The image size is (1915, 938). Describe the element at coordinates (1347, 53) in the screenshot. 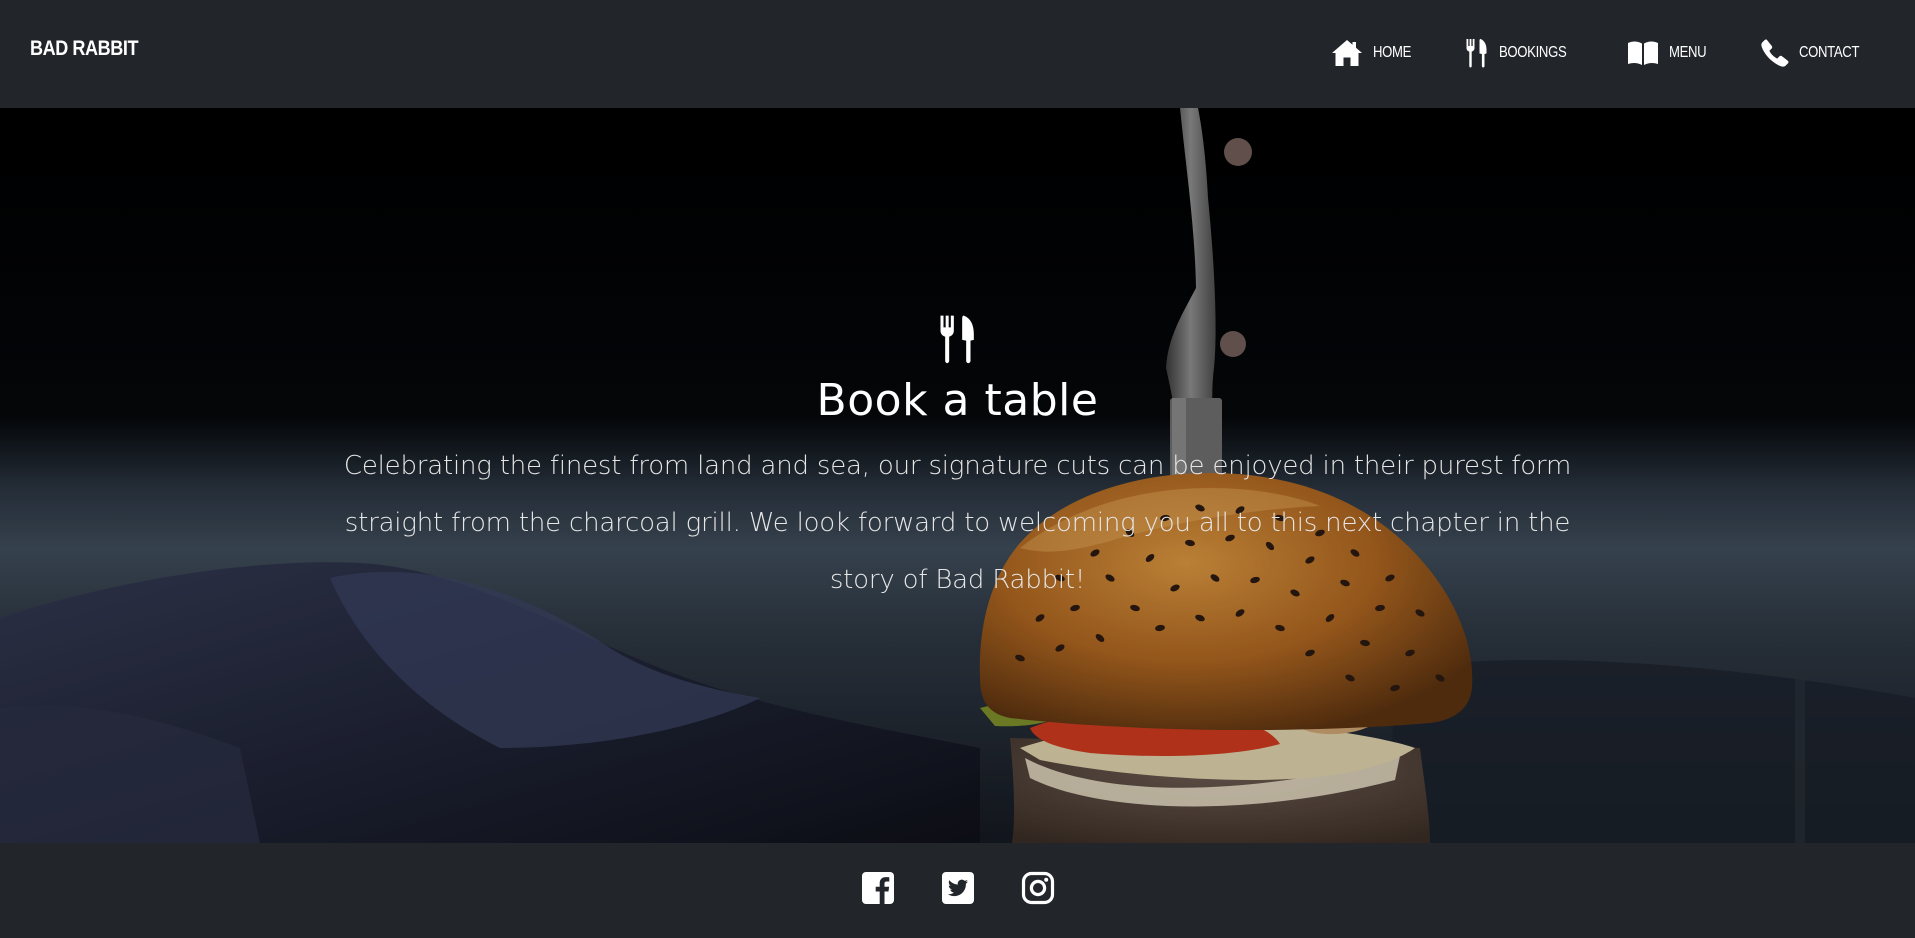

I see `home-icon` at that location.